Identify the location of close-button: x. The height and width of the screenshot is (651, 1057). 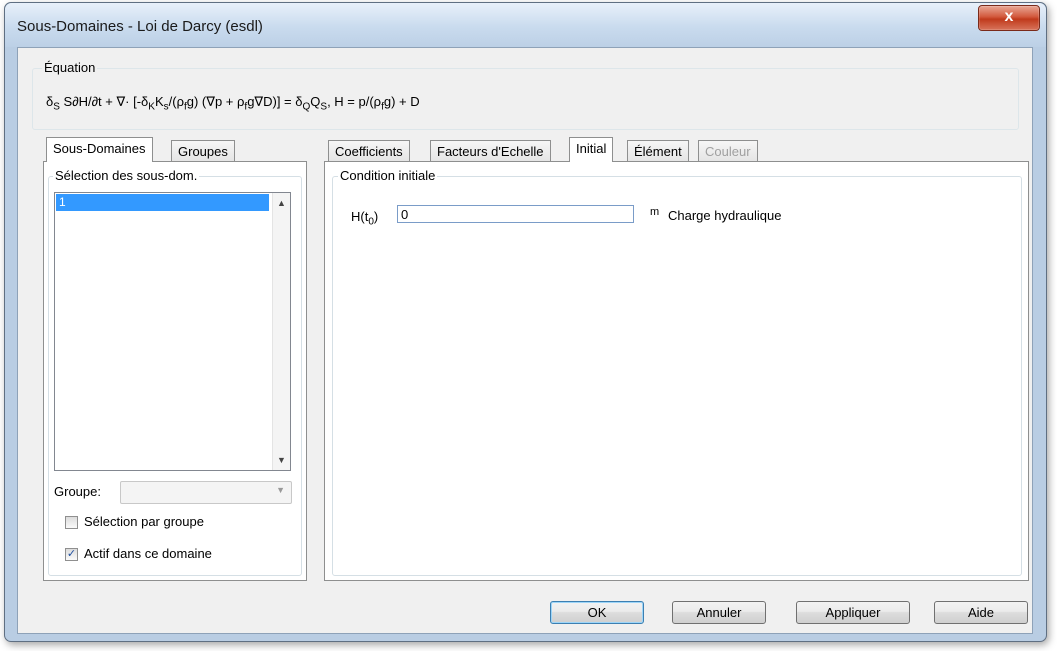
(1009, 18).